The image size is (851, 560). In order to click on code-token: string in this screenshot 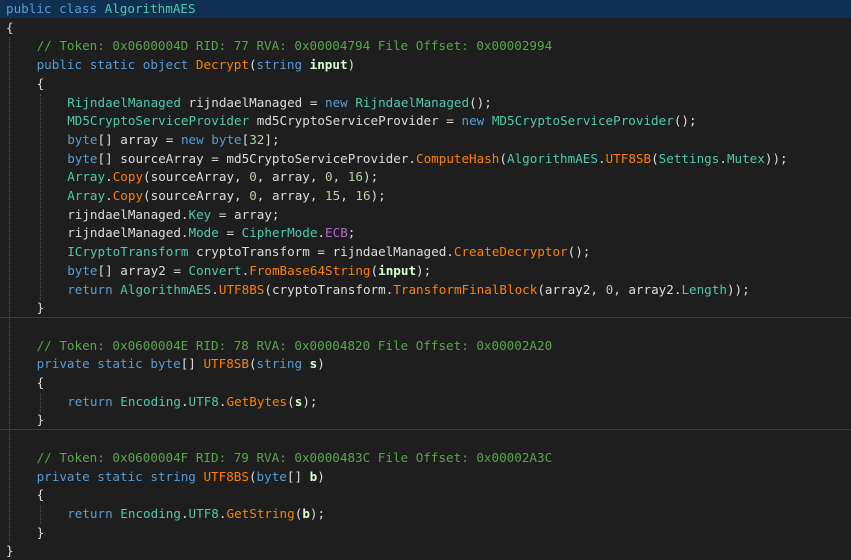, I will do `click(279, 364)`.